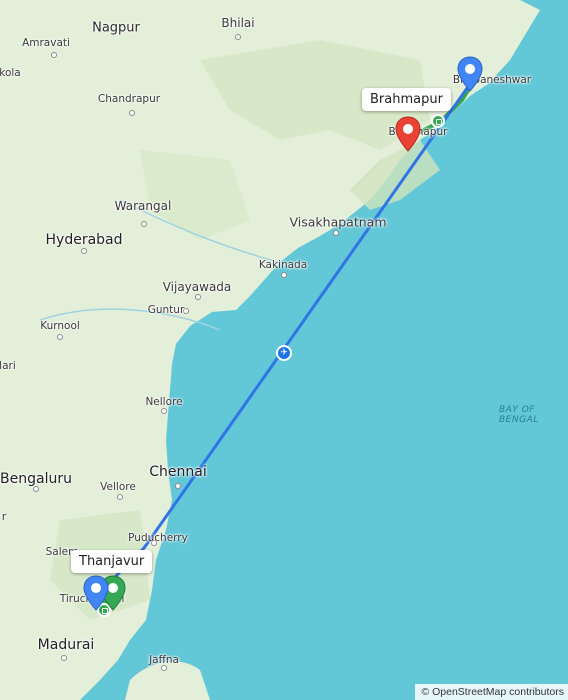 The image size is (568, 700). Describe the element at coordinates (84, 240) in the screenshot. I see `city-label-hyderabad: Hyderabad` at that location.